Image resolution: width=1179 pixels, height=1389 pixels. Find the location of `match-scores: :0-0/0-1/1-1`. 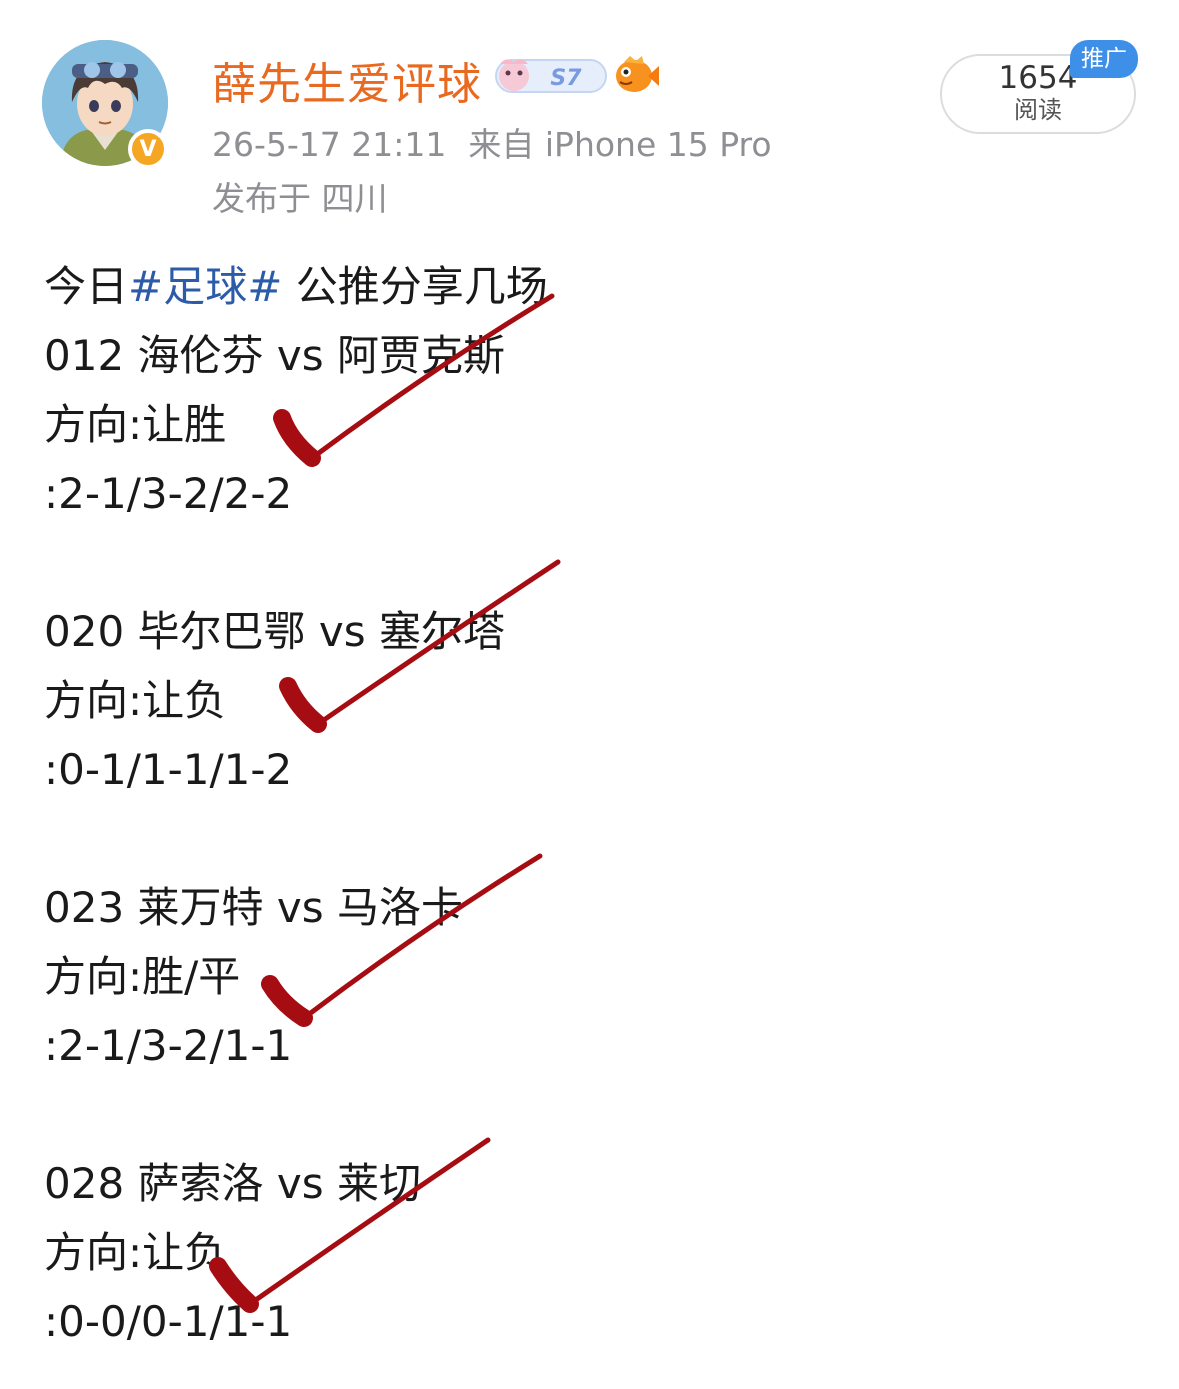

match-scores: :0-0/0-1/1-1 is located at coordinates (168, 1321).